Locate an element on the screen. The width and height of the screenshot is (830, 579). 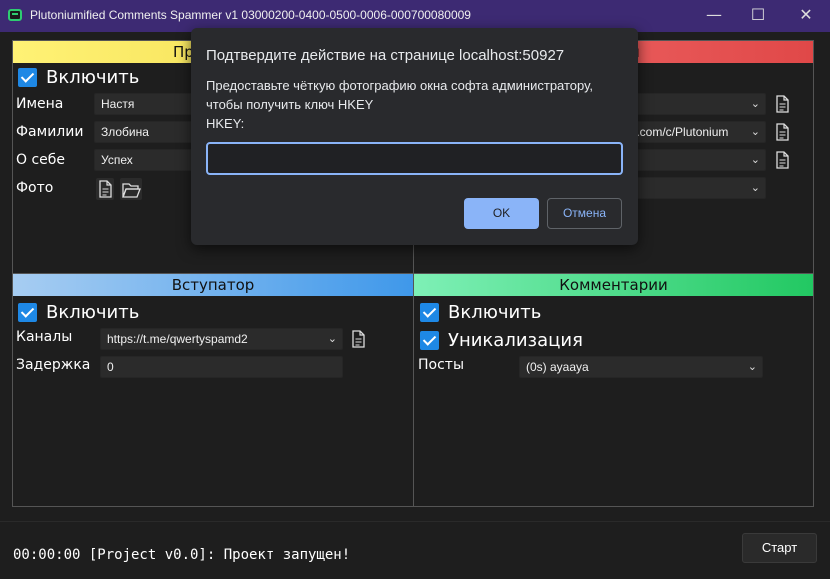
comments-enable-label: Включить is located at coordinates (495, 312).